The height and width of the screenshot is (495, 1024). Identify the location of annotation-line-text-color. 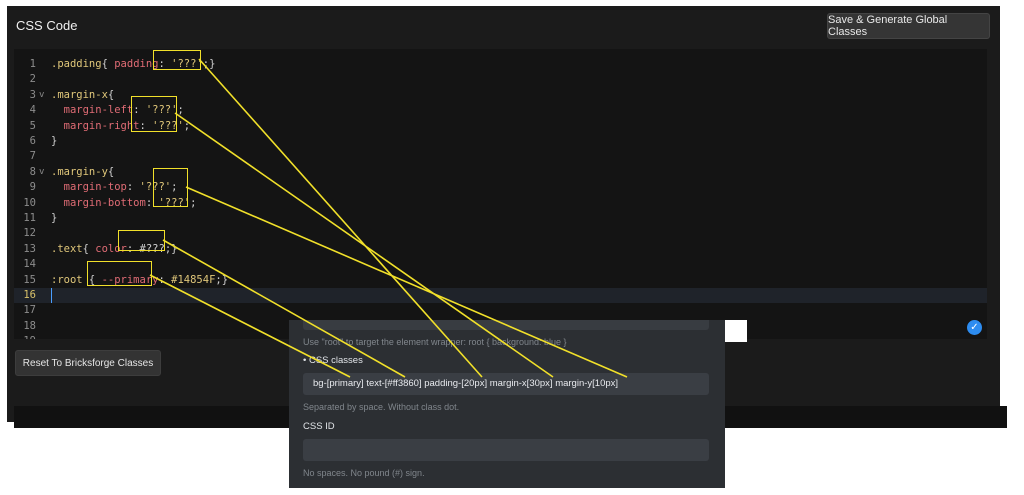
(284, 308).